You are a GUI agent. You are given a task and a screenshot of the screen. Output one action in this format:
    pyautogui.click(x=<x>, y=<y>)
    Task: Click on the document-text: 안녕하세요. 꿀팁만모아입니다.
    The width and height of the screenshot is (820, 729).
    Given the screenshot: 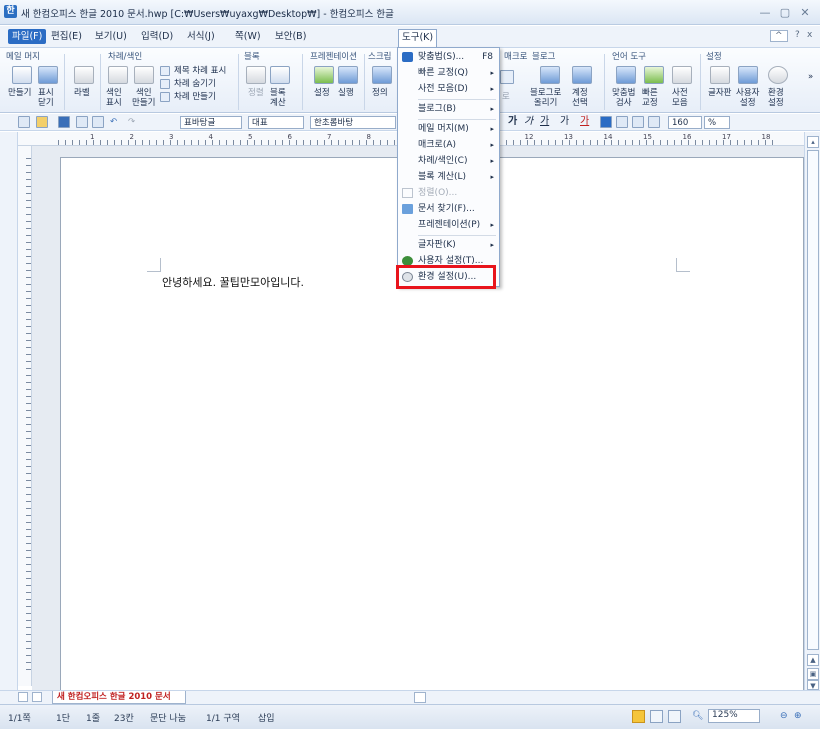 What is the action you would take?
    pyautogui.click(x=233, y=282)
    